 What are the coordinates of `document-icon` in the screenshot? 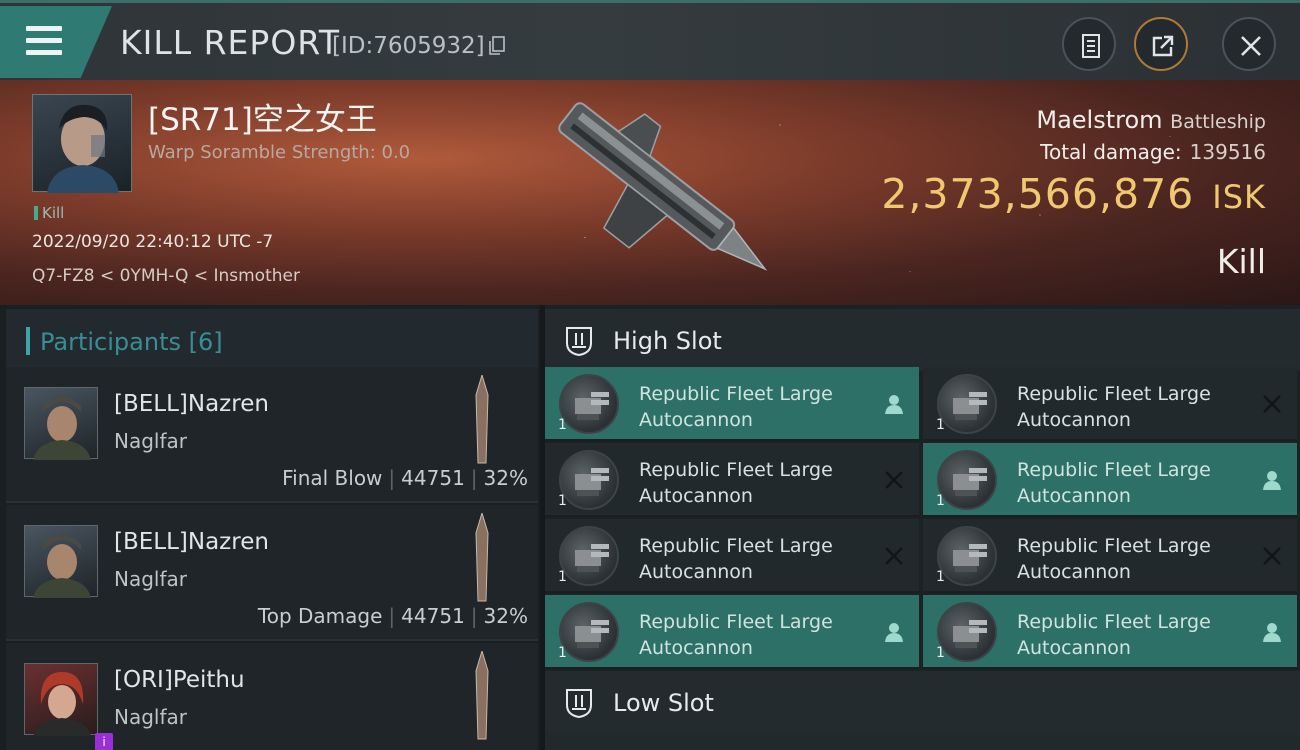 It's located at (1091, 46).